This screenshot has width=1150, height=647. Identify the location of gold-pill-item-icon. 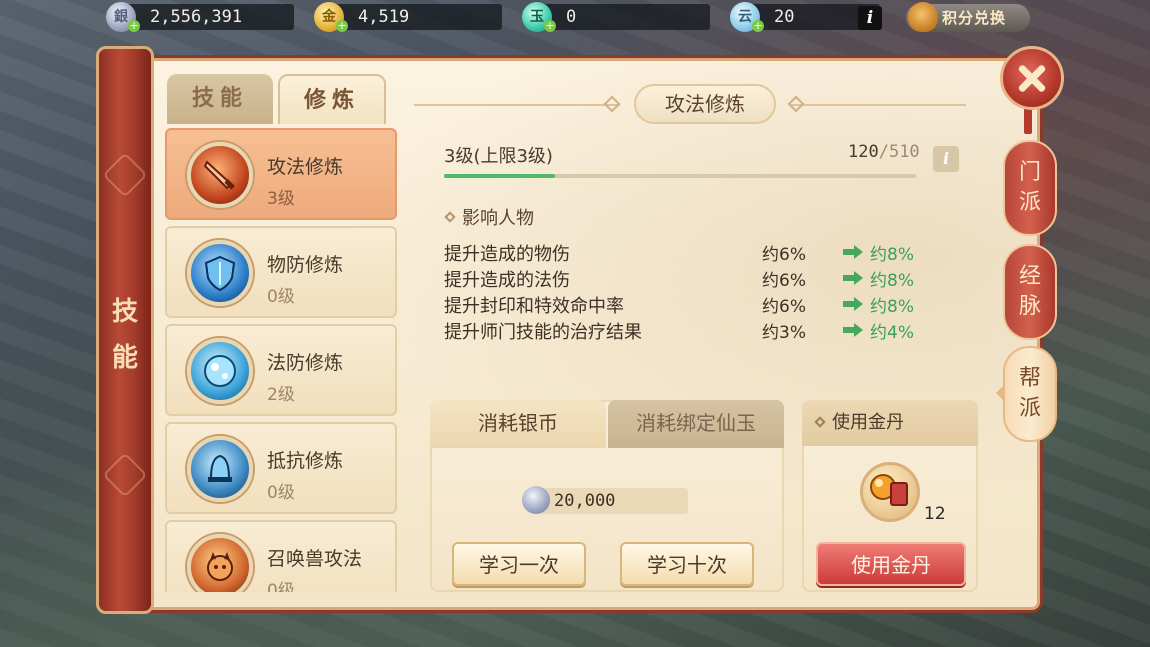
(890, 492).